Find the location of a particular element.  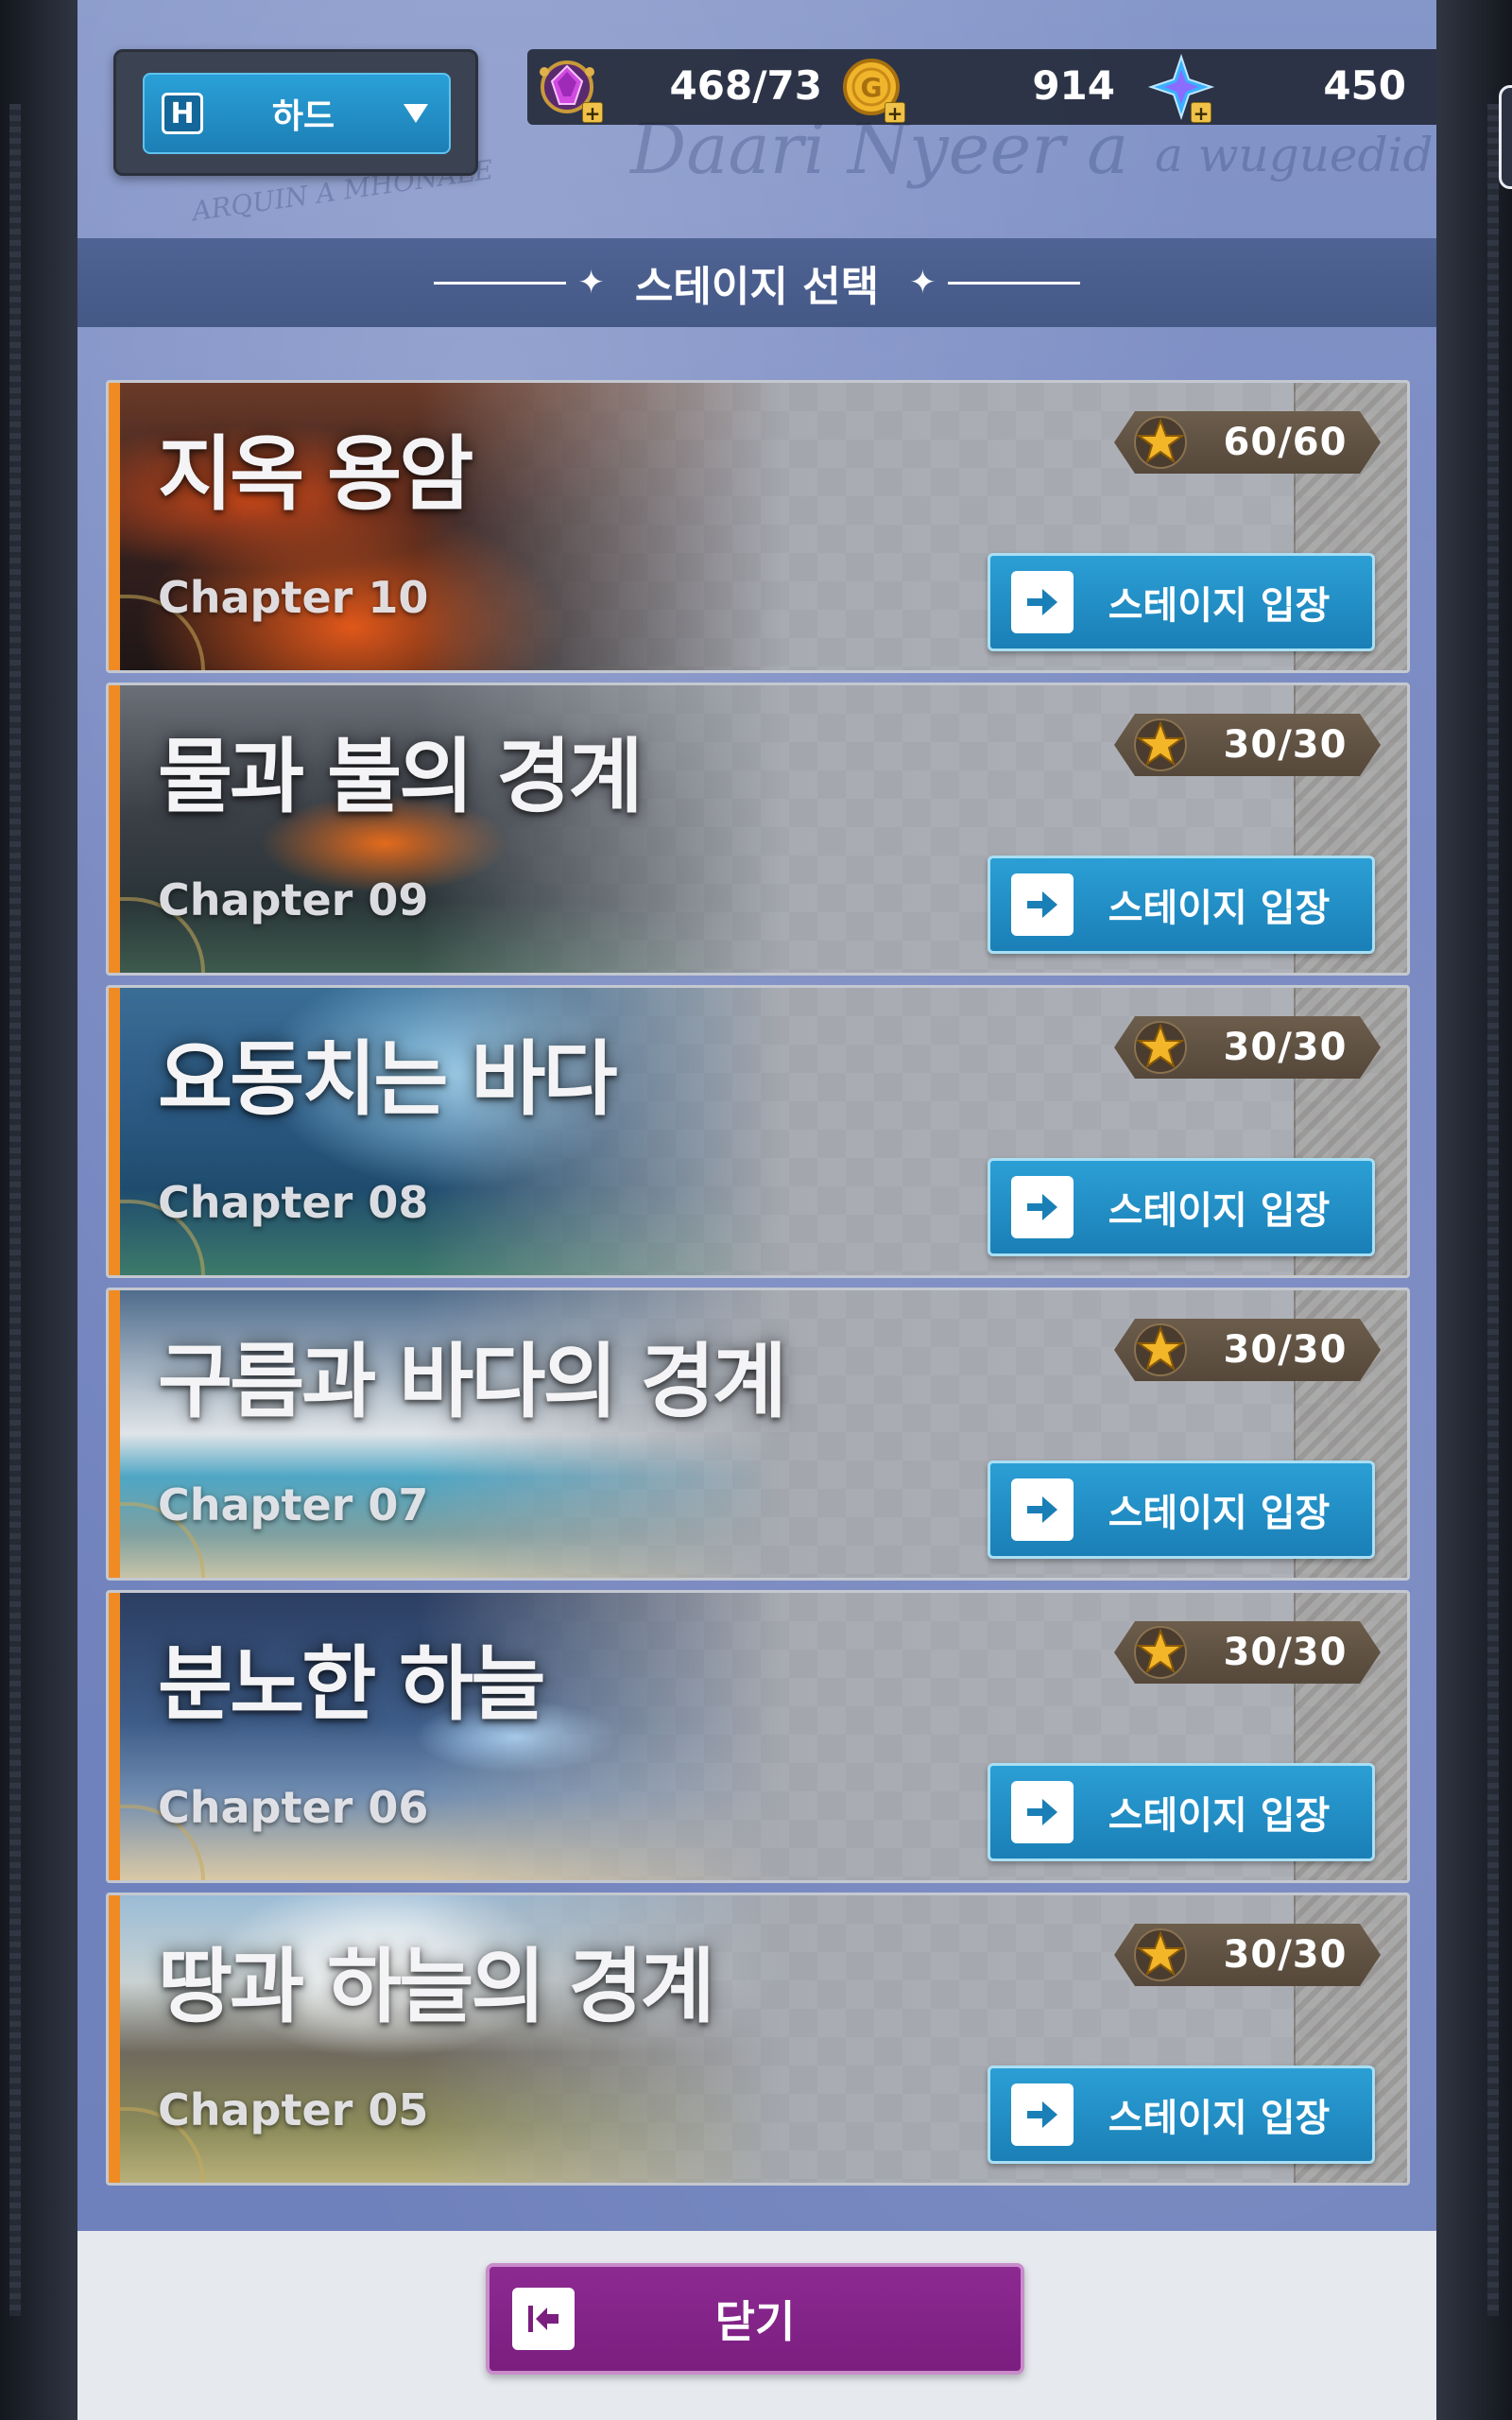

chevron-down-icon is located at coordinates (416, 113).